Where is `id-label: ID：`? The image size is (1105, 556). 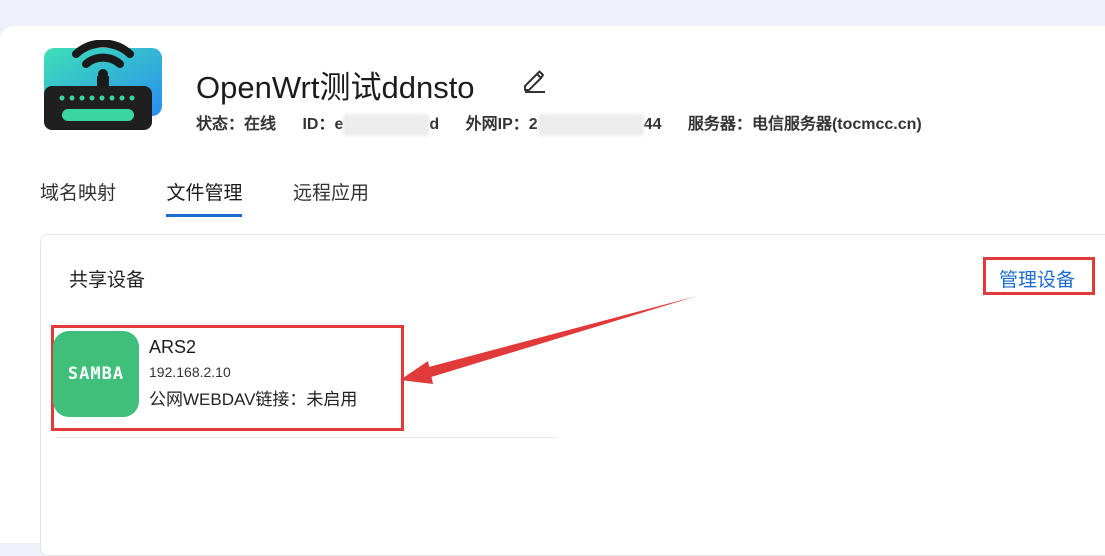 id-label: ID： is located at coordinates (318, 124).